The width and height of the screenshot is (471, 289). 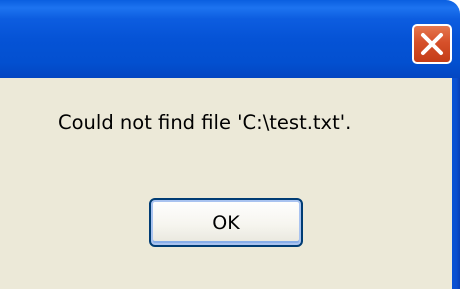 I want to click on close-icon, so click(x=432, y=44).